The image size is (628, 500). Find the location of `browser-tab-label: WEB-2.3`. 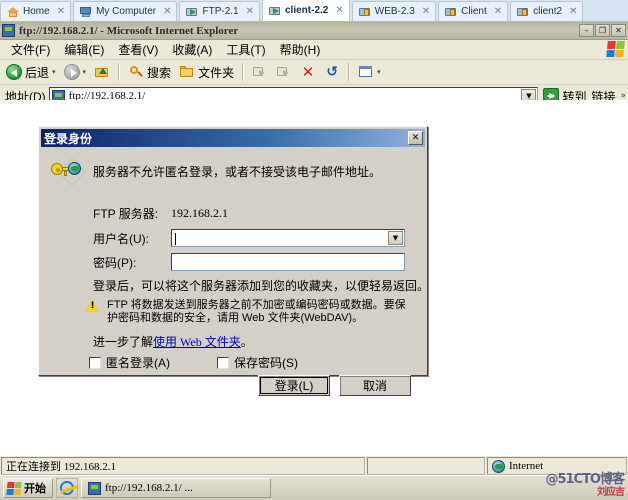

browser-tab-label: WEB-2.3 is located at coordinates (394, 11).